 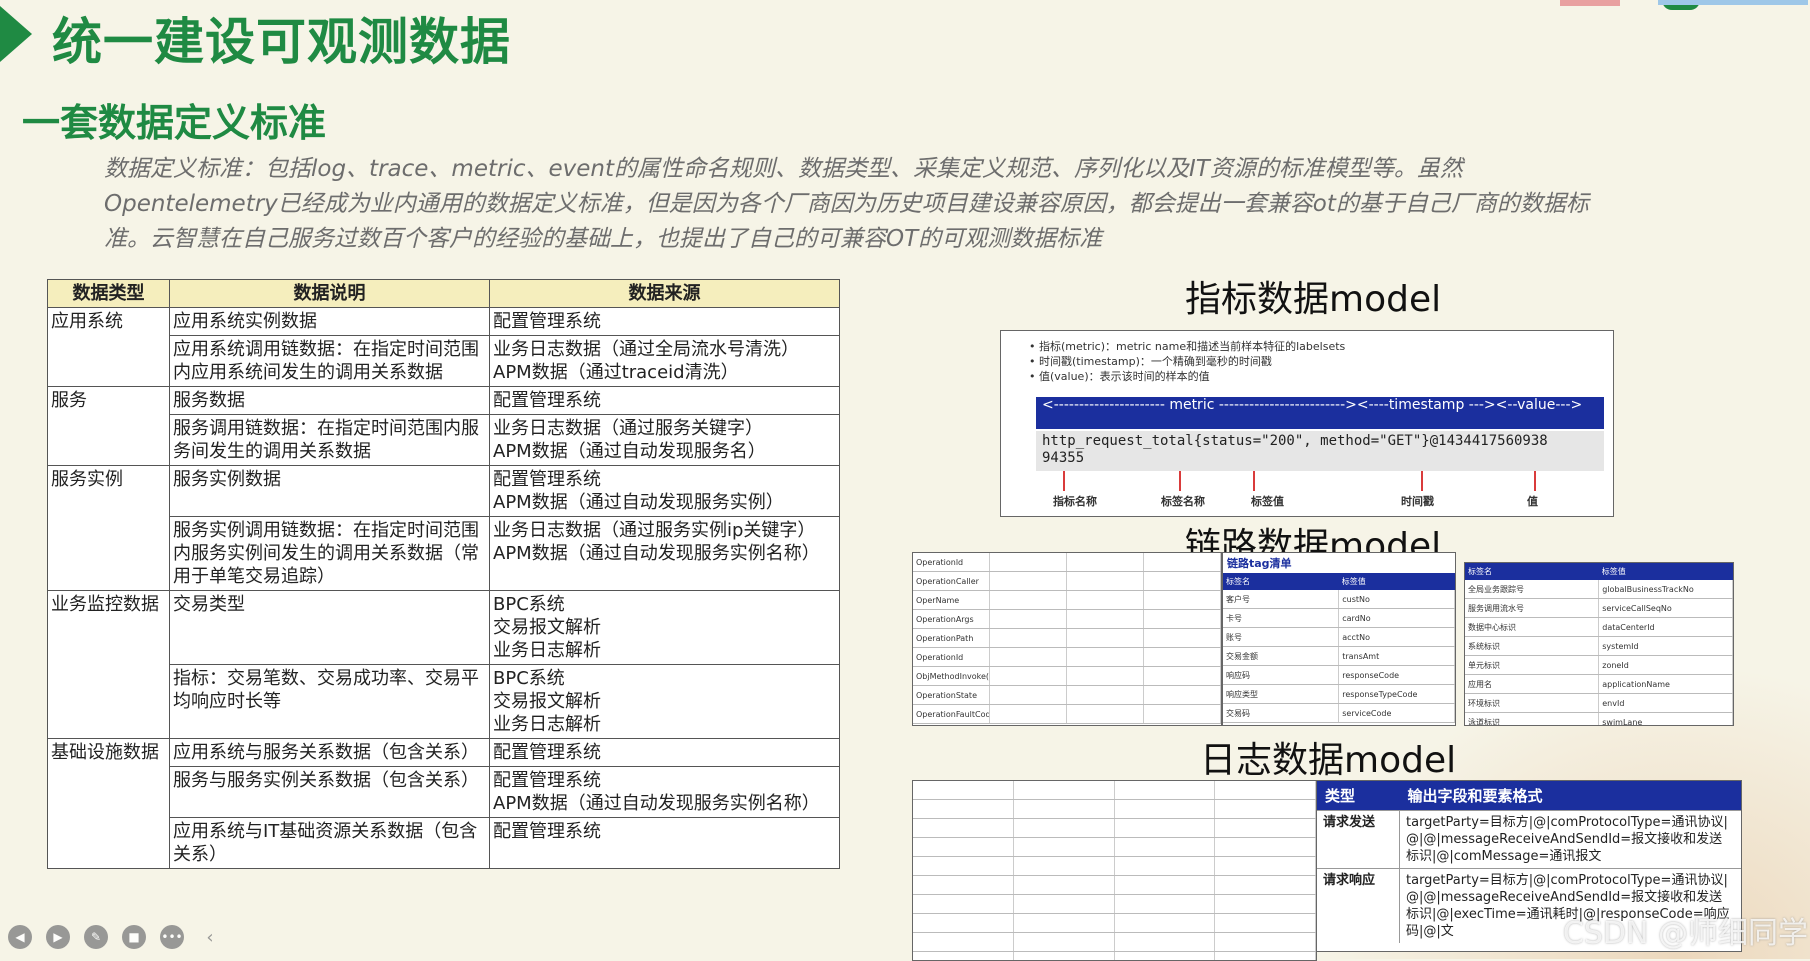 I want to click on table-header-source: 数据来源, so click(x=665, y=294).